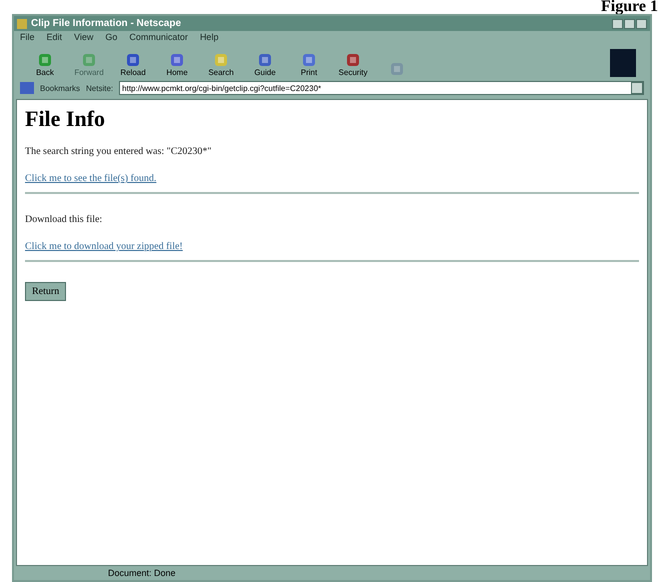 The width and height of the screenshot is (662, 582). What do you see at coordinates (27, 37) in the screenshot?
I see `menu-item: File` at bounding box center [27, 37].